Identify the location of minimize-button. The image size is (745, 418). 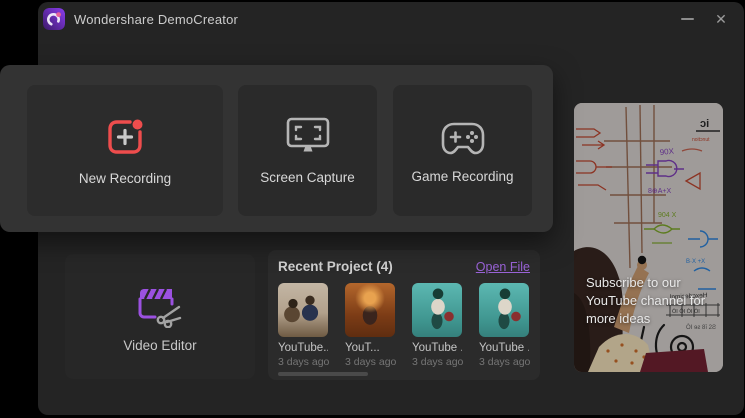
(687, 19).